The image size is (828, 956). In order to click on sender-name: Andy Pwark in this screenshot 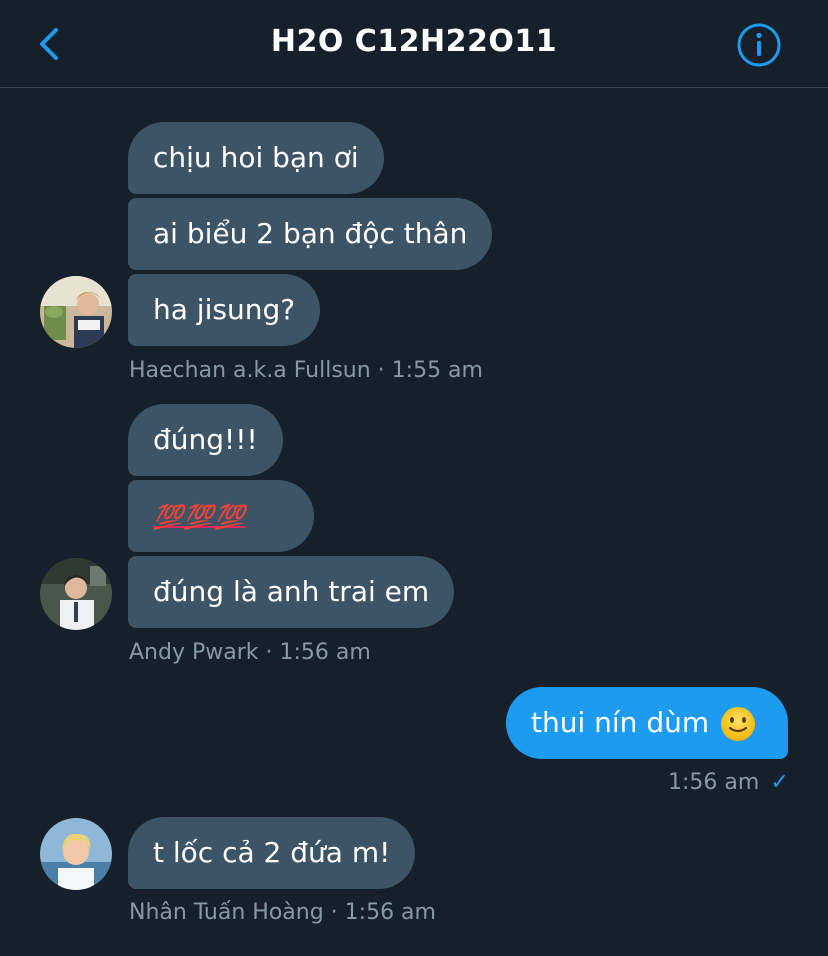, I will do `click(194, 652)`.